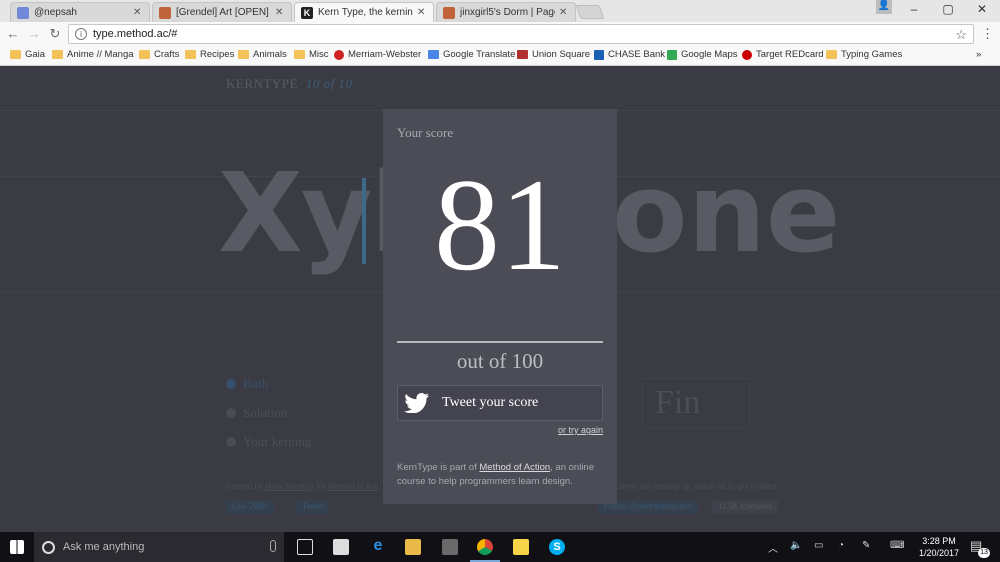 The height and width of the screenshot is (562, 1000). I want to click on forward-icon: →, so click(34, 33).